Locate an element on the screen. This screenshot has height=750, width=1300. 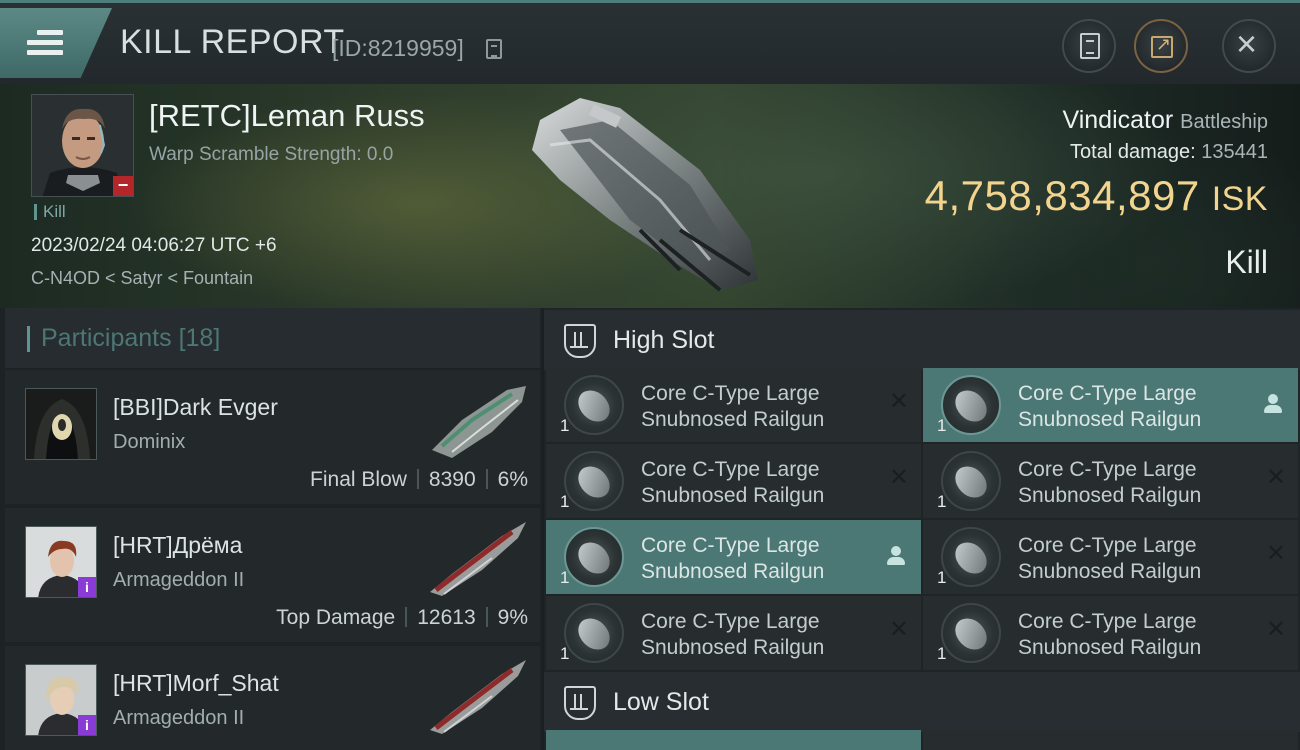
participant-damage: 8390 is located at coordinates (452, 479).